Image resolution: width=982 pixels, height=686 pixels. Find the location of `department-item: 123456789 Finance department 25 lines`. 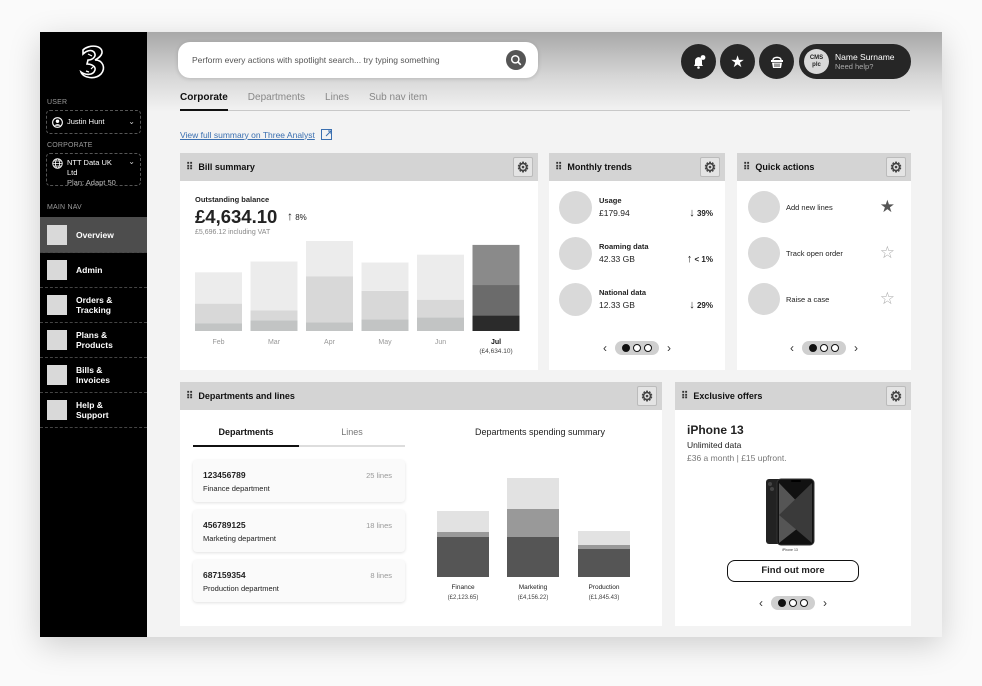

department-item: 123456789 Finance department 25 lines is located at coordinates (299, 481).